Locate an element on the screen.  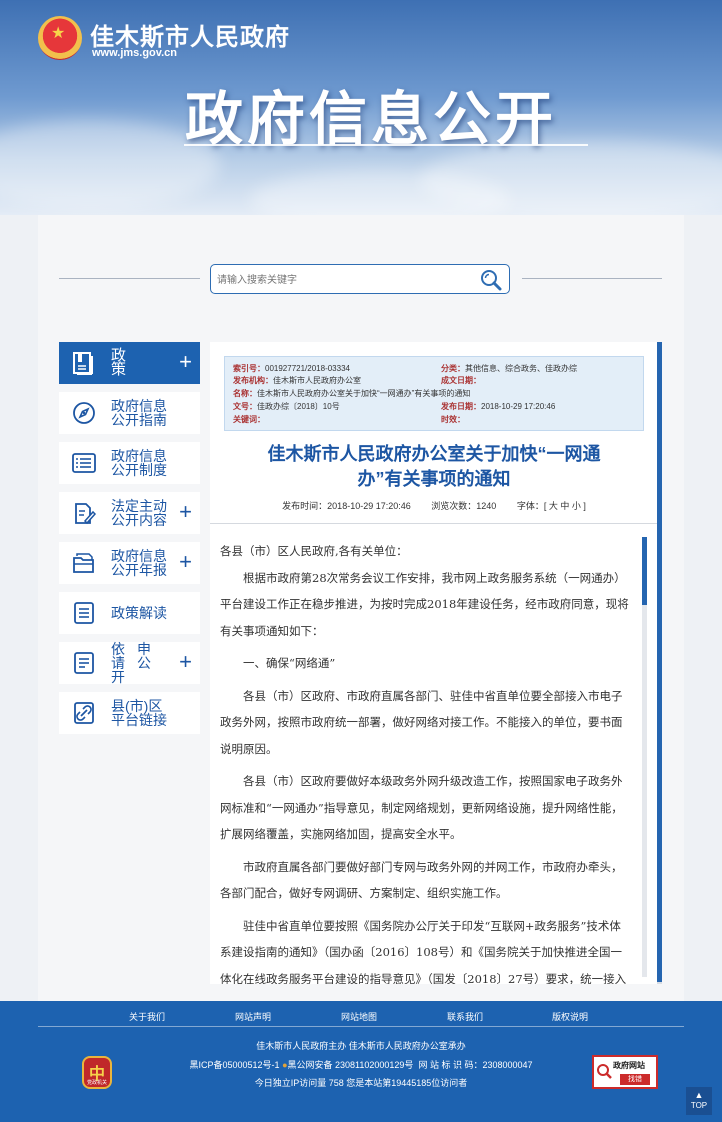
document-number-value: 佳政办综〔2018〕10号 is located at coordinates (298, 406).